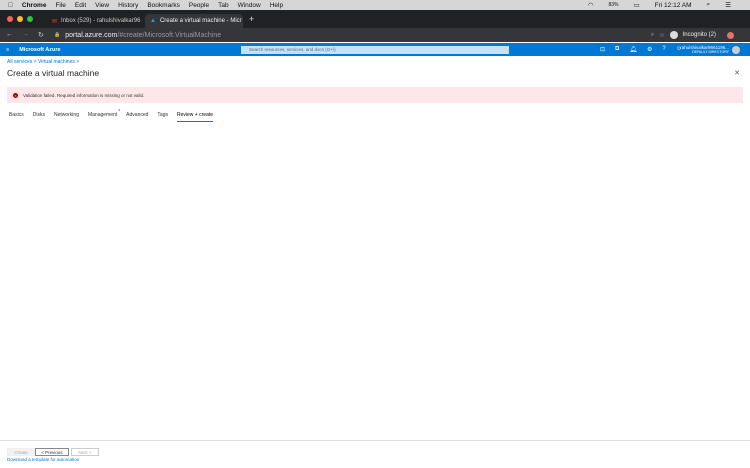  I want to click on new-tab-icon: +, so click(251, 19).